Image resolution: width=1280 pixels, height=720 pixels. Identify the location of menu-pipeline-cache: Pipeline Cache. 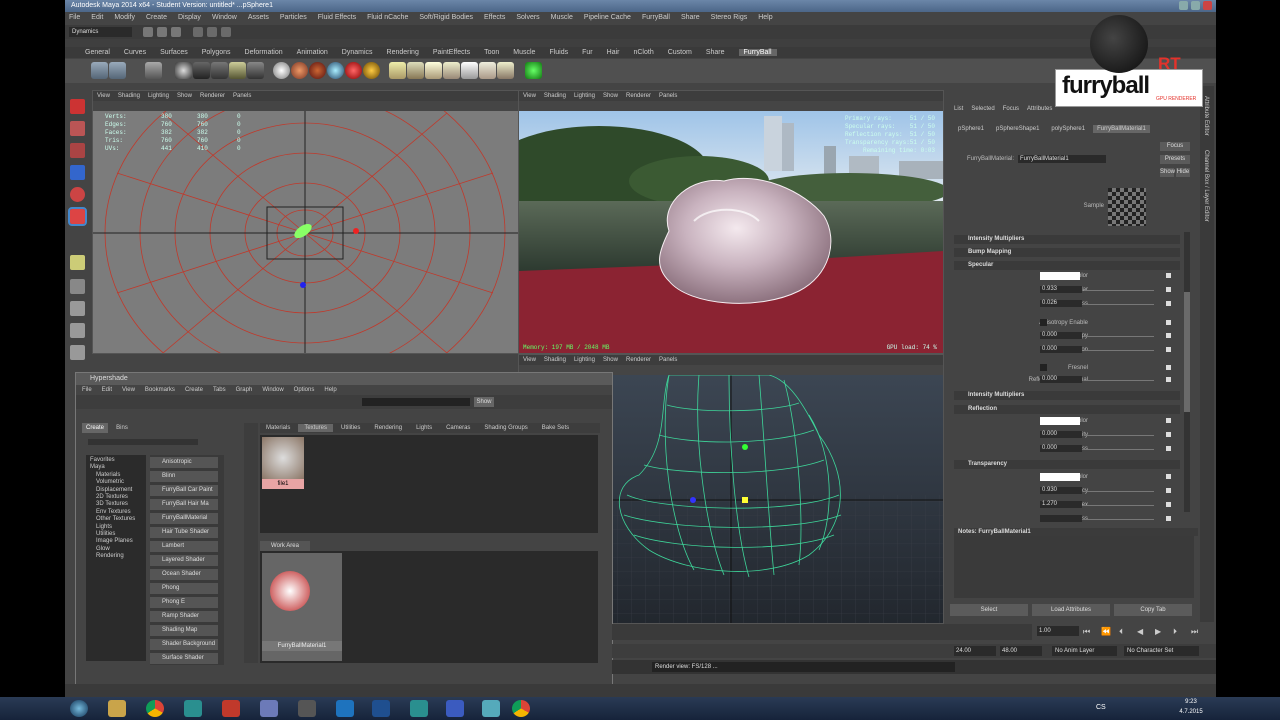
(607, 17).